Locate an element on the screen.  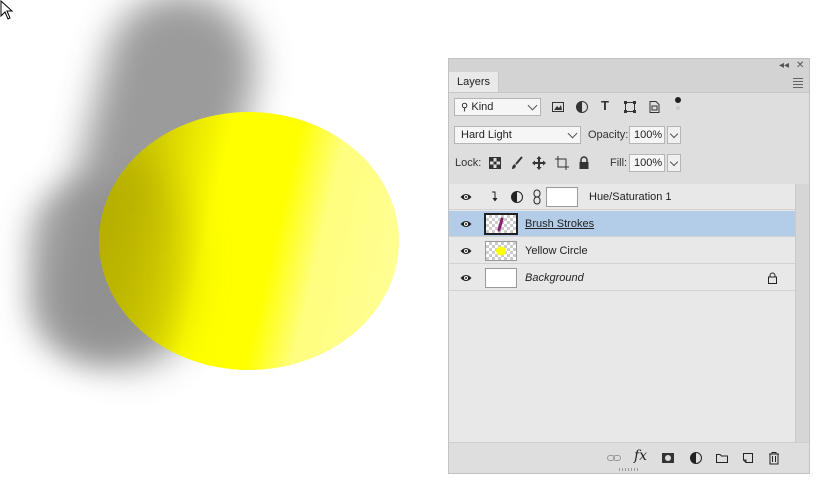
blend-mode-select: Hard Light is located at coordinates (517, 135).